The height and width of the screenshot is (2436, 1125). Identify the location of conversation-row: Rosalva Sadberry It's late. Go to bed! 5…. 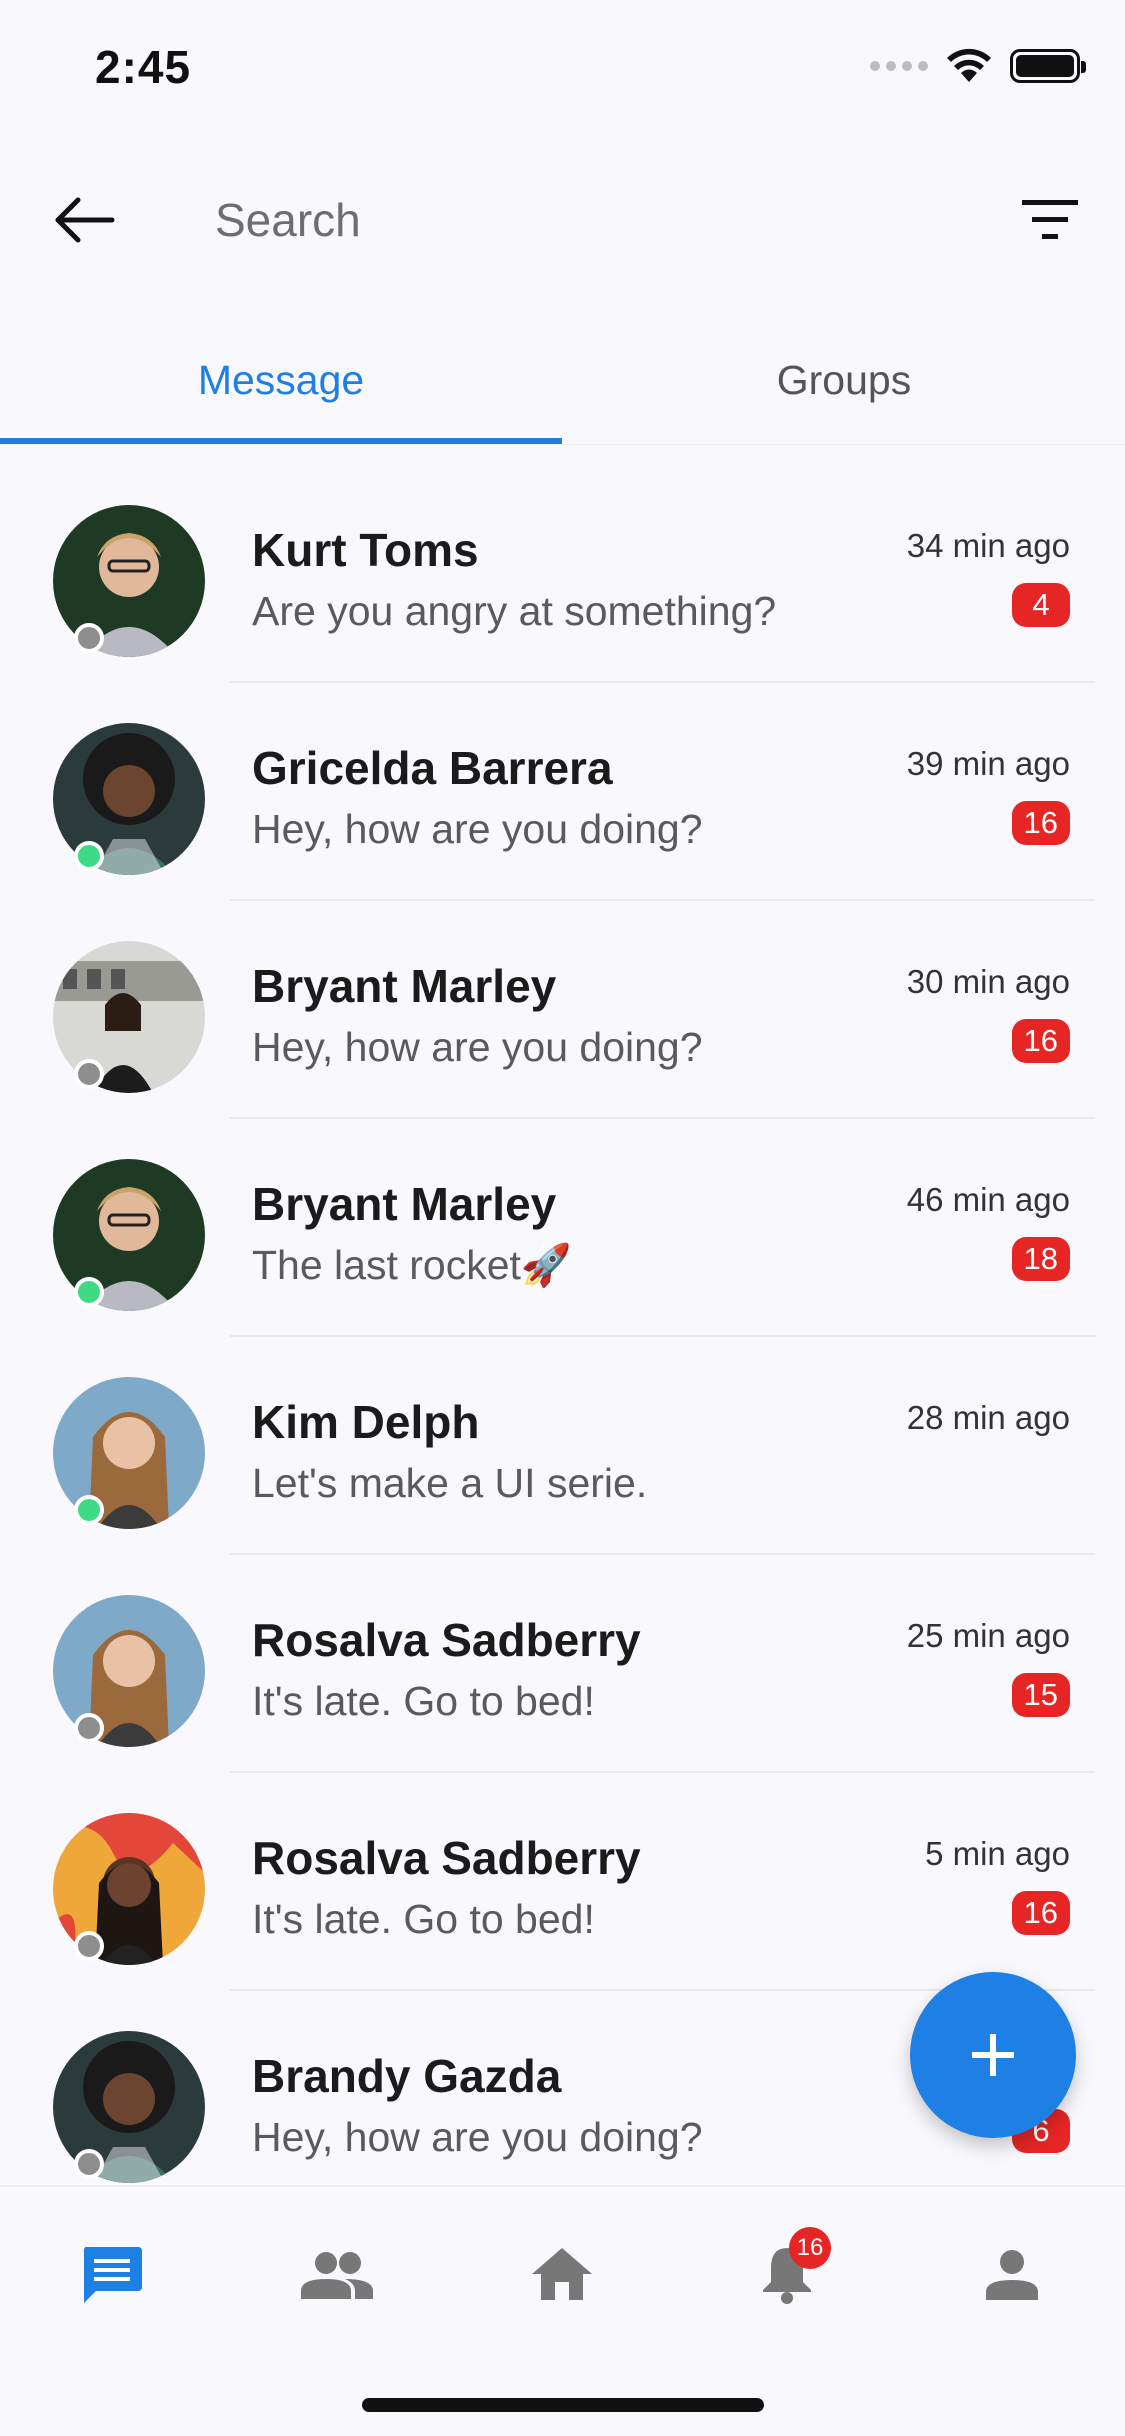
(562, 1882).